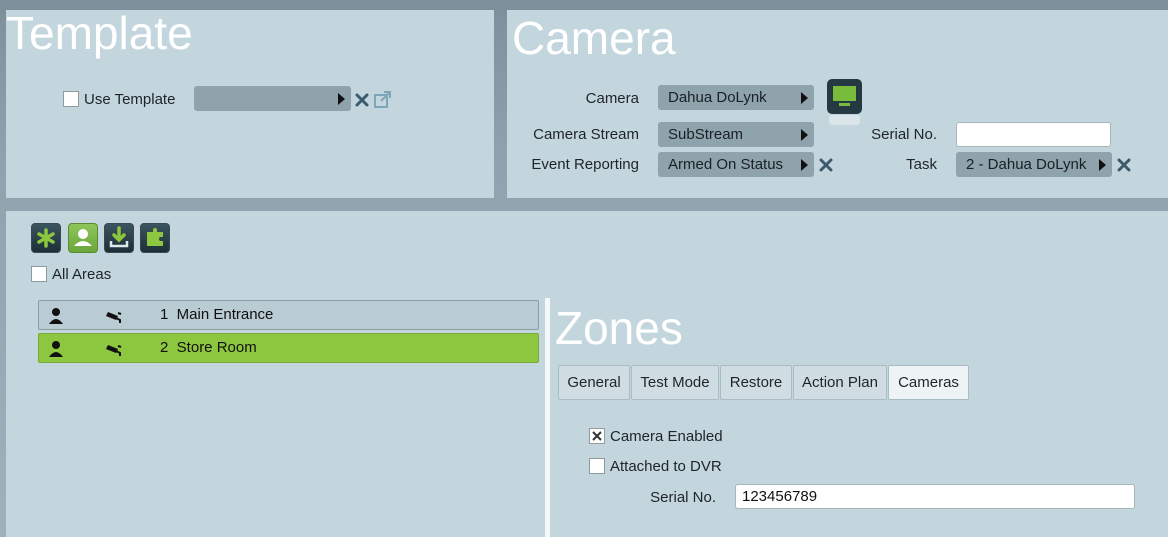 This screenshot has height=537, width=1168. I want to click on puzzle-icon, so click(155, 237).